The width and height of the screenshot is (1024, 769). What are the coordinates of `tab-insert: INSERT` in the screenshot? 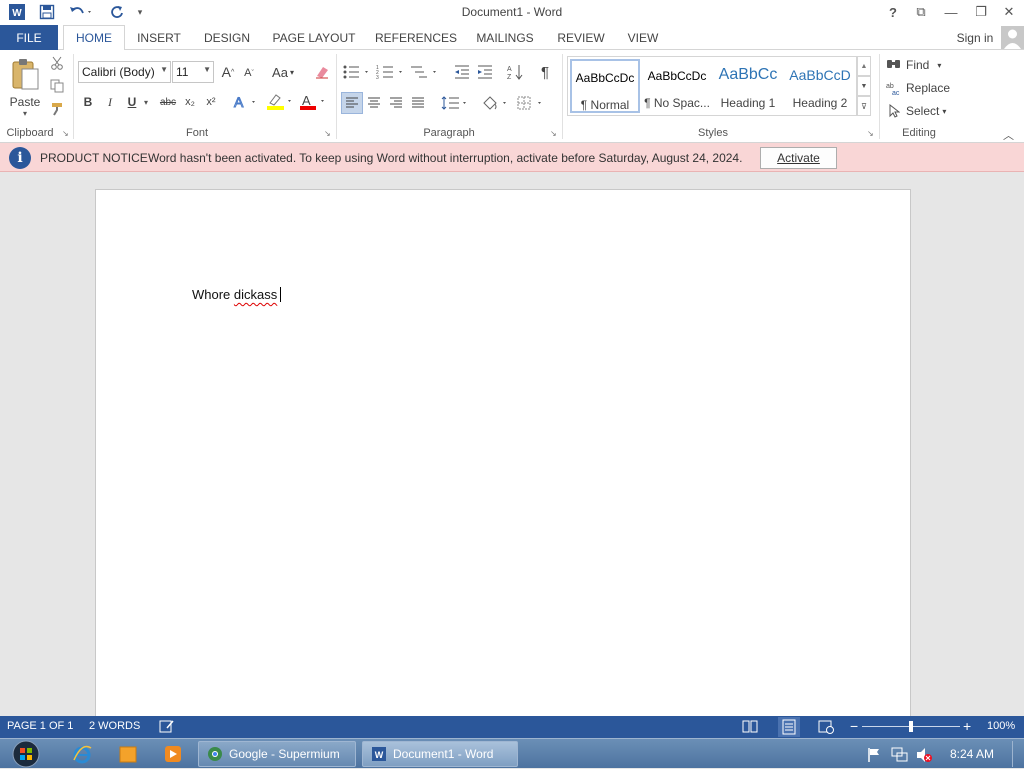 It's located at (159, 37).